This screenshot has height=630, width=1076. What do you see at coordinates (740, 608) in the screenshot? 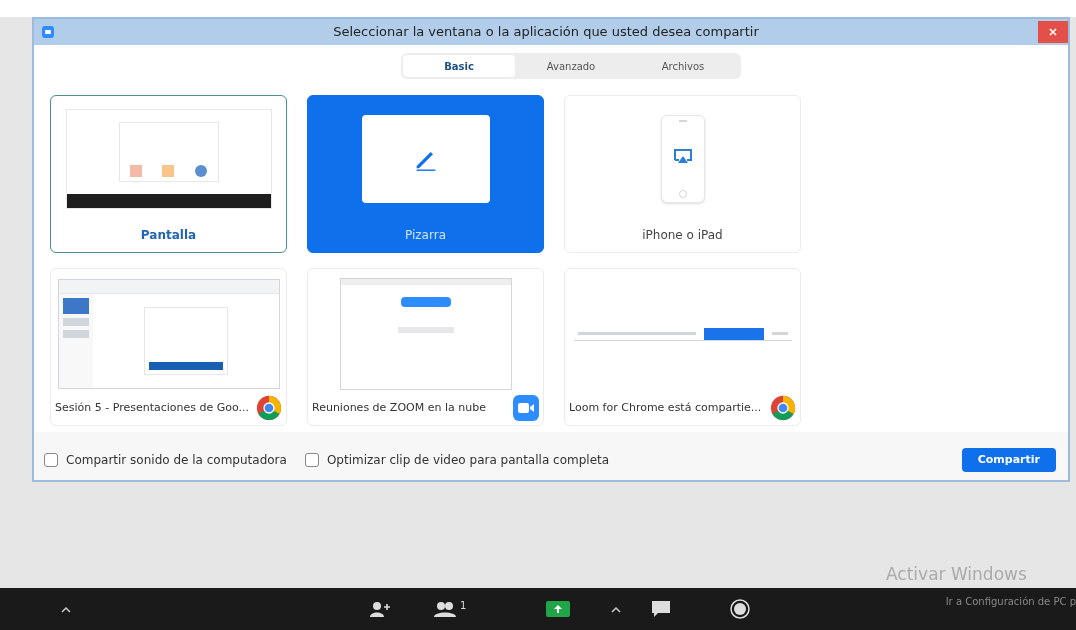
I see `record-icon` at bounding box center [740, 608].